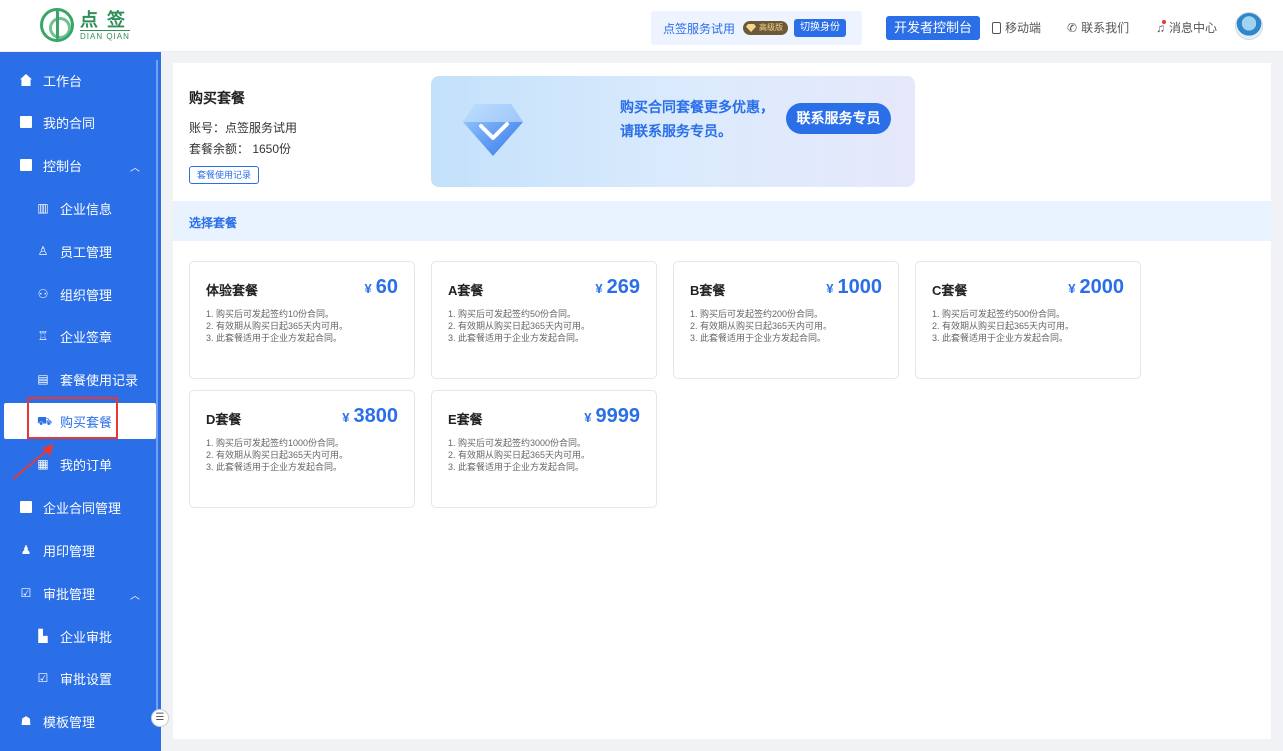 The width and height of the screenshot is (1283, 751). I want to click on price-value: 1000, so click(860, 287).